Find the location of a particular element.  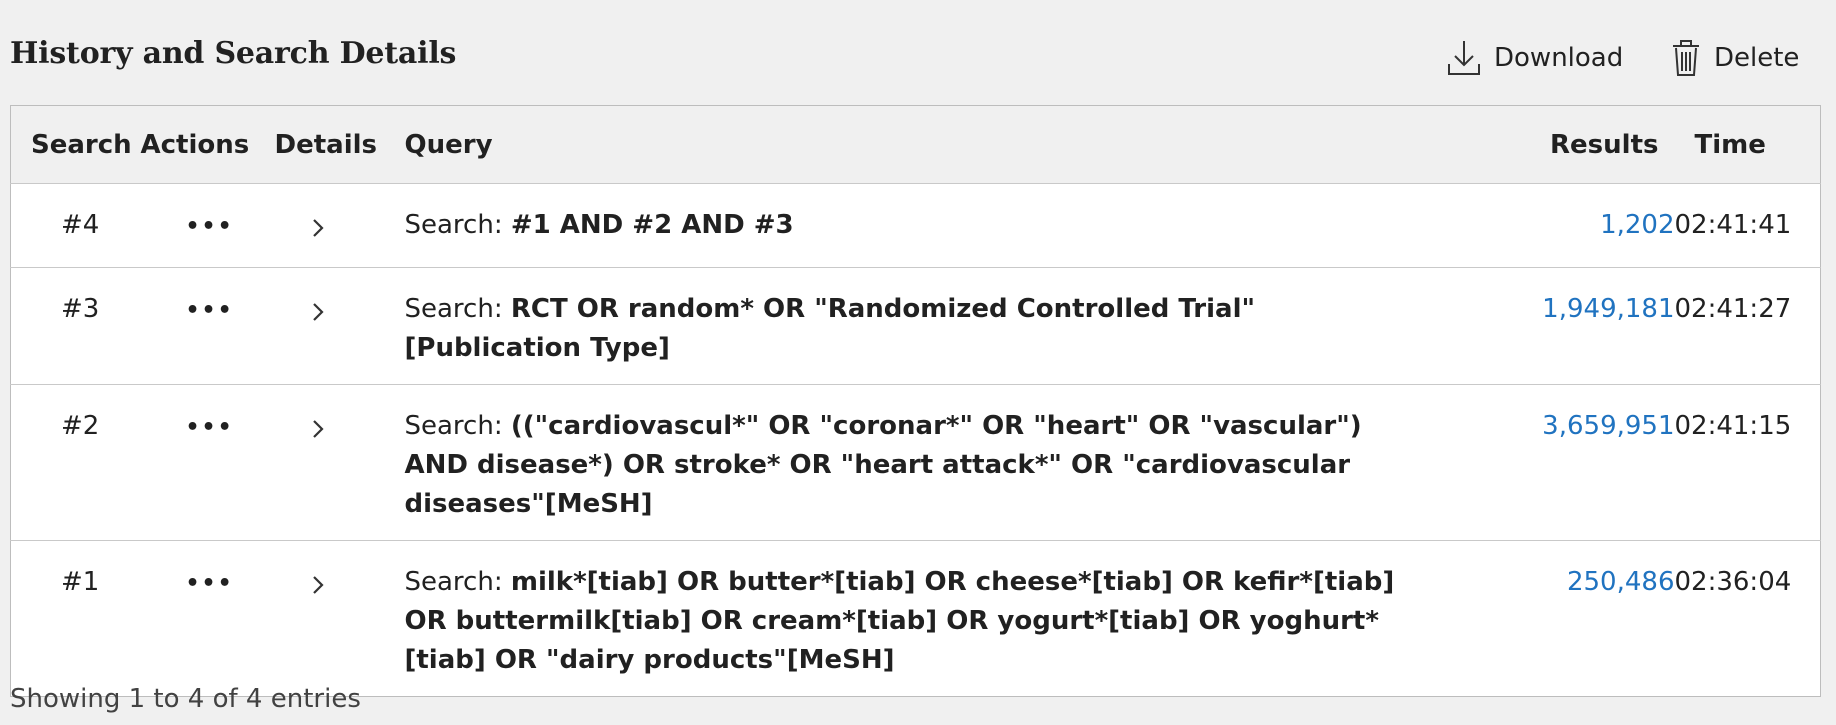

download-icon is located at coordinates (1464, 58).